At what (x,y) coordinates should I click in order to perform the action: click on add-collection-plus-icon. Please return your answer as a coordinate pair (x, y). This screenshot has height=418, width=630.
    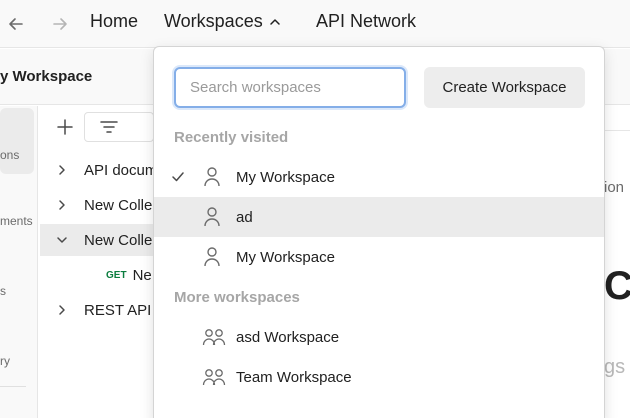
    Looking at the image, I should click on (65, 127).